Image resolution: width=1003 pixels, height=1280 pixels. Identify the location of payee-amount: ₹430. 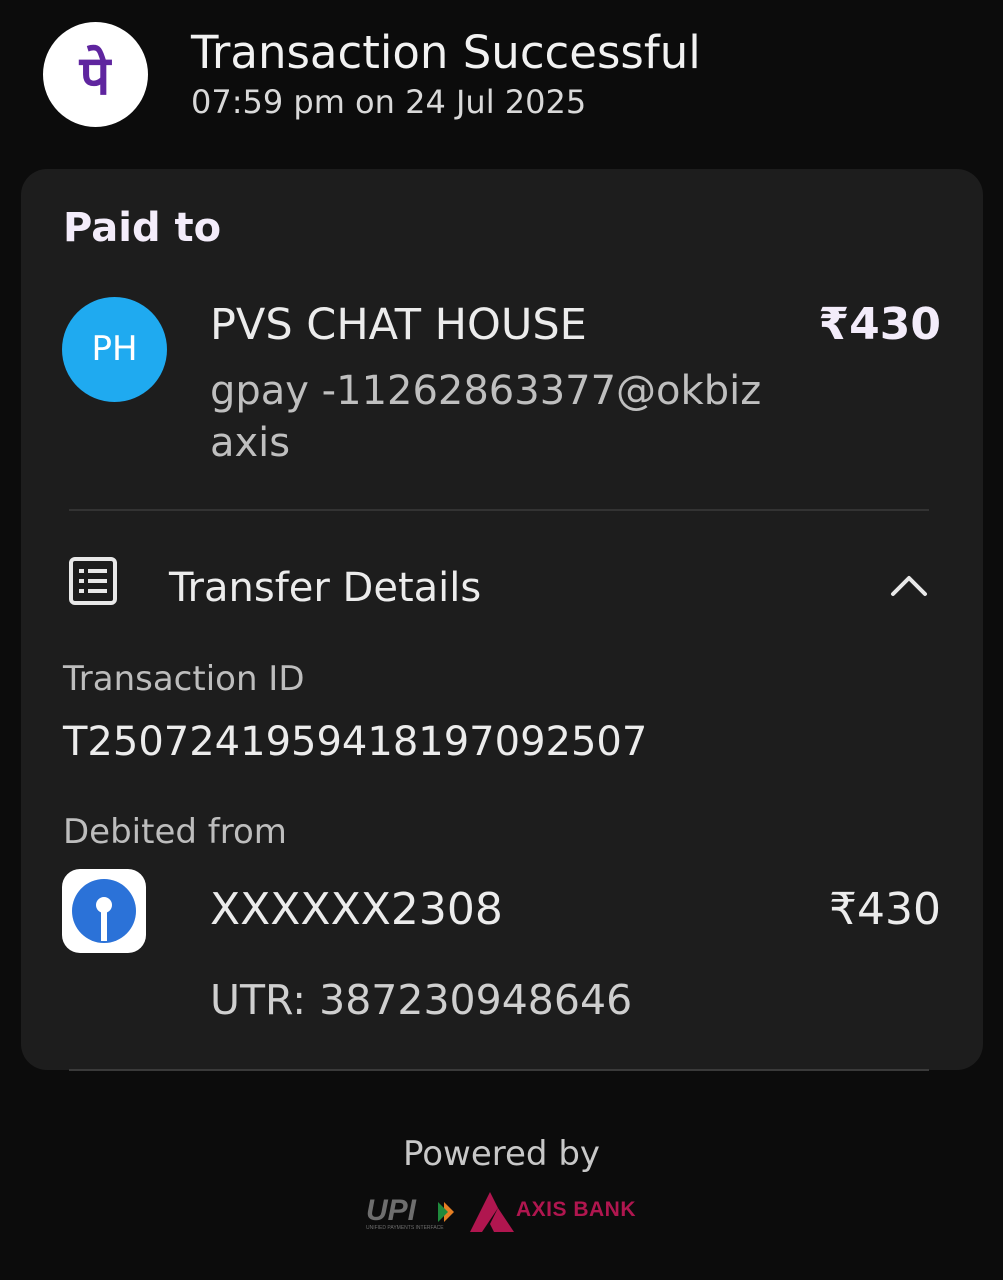
(879, 324).